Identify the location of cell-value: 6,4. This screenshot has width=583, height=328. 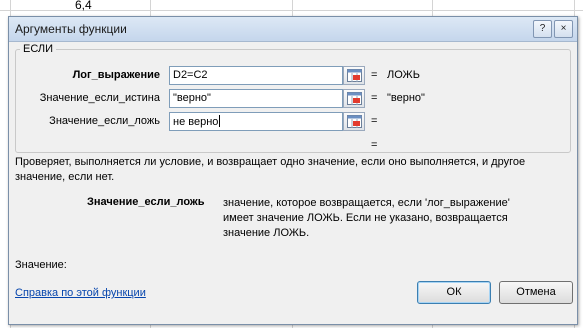
(83, 6).